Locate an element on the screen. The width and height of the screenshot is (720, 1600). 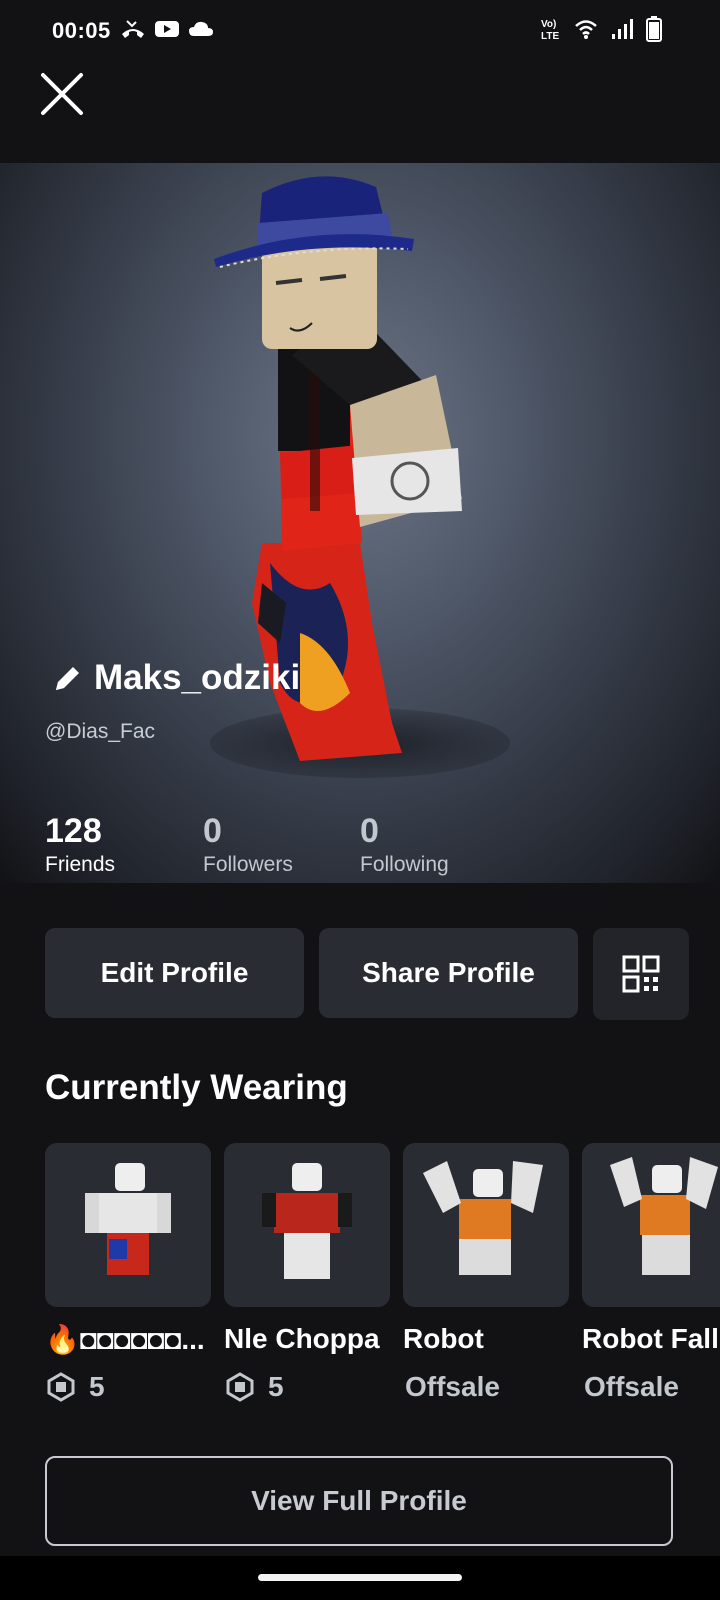
followers-label: Followers is located at coordinates (248, 864).